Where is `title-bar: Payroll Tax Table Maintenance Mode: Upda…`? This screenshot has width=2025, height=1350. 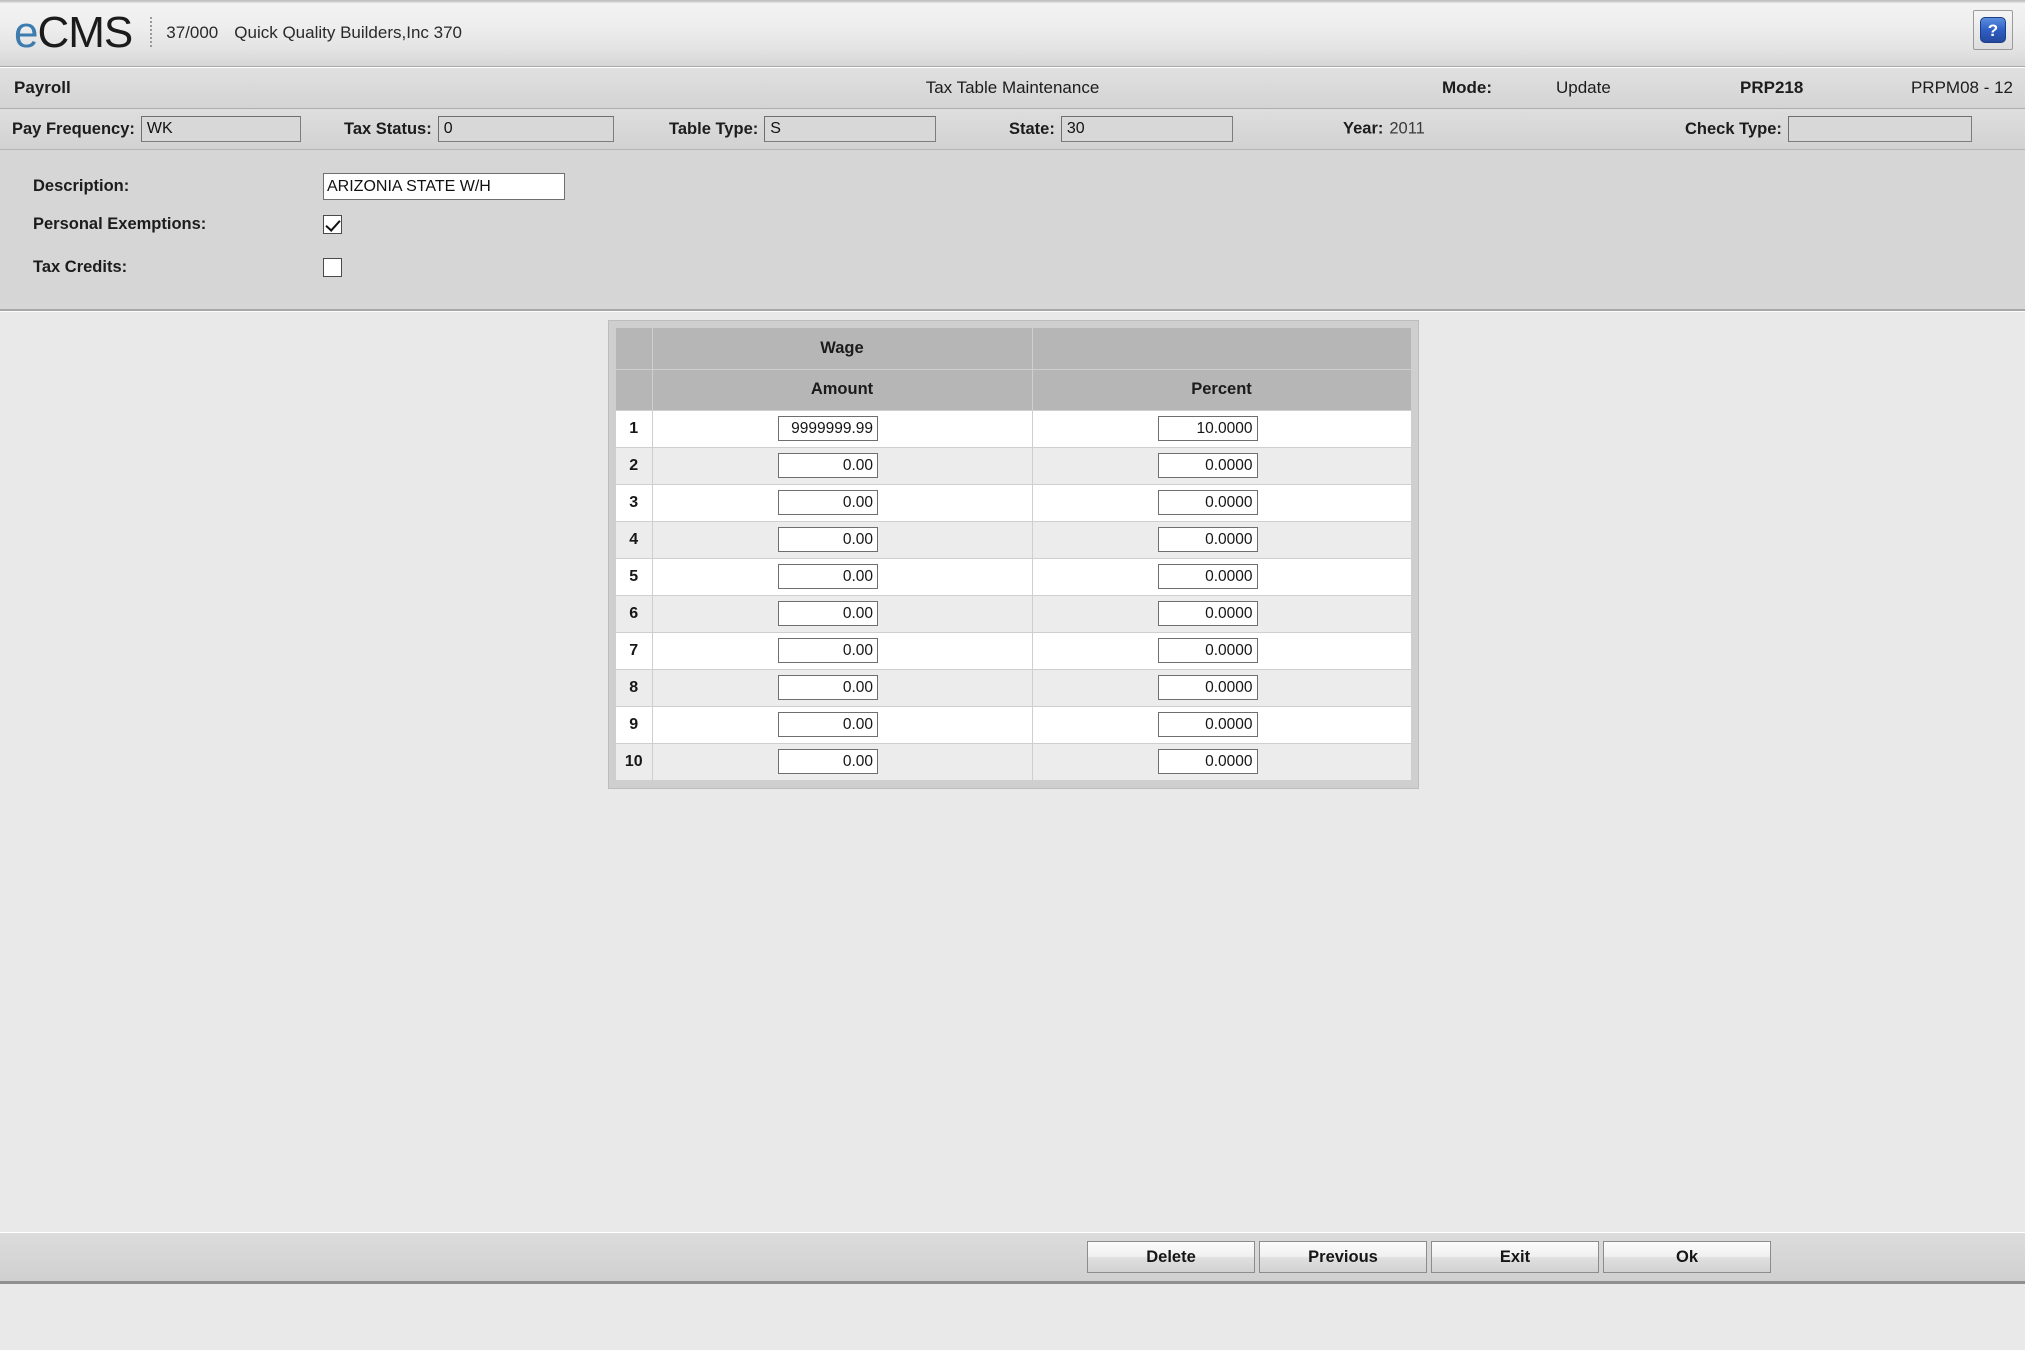
title-bar: Payroll Tax Table Maintenance Mode: Upda… is located at coordinates (1012, 88).